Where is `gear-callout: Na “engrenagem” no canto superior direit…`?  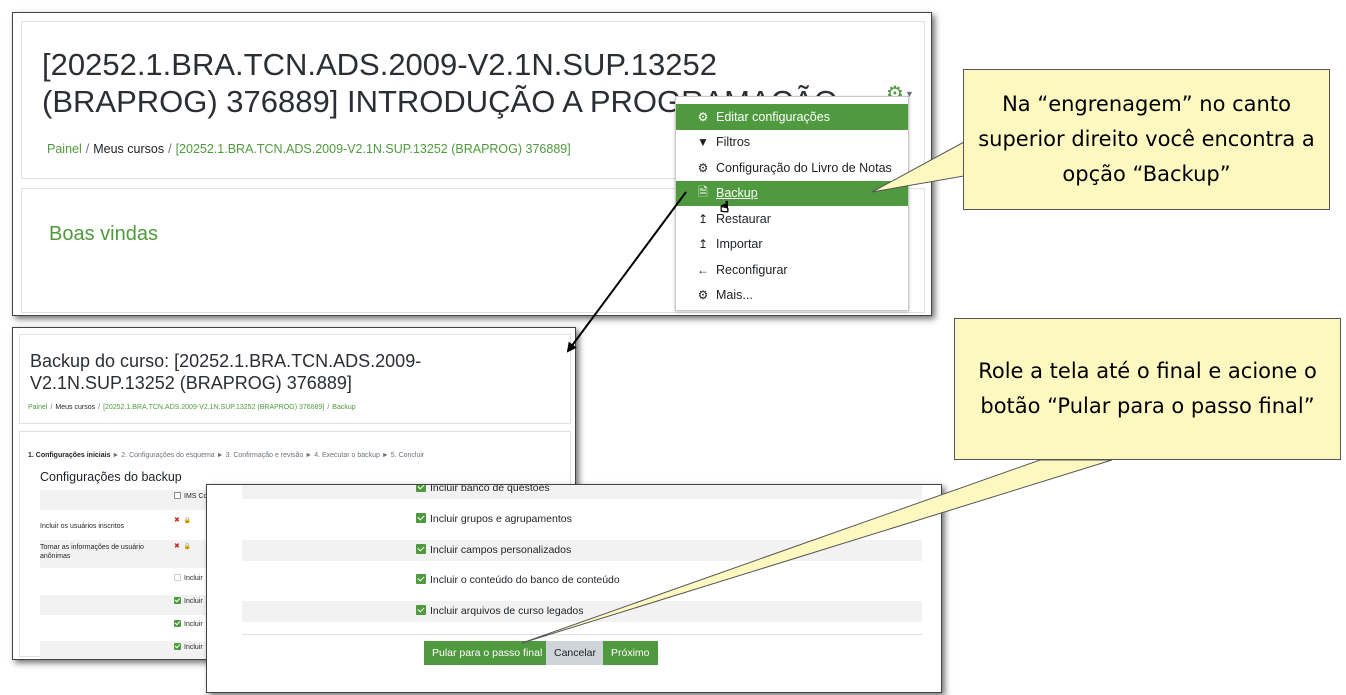
gear-callout: Na “engrenagem” no canto superior direit… is located at coordinates (1146, 139).